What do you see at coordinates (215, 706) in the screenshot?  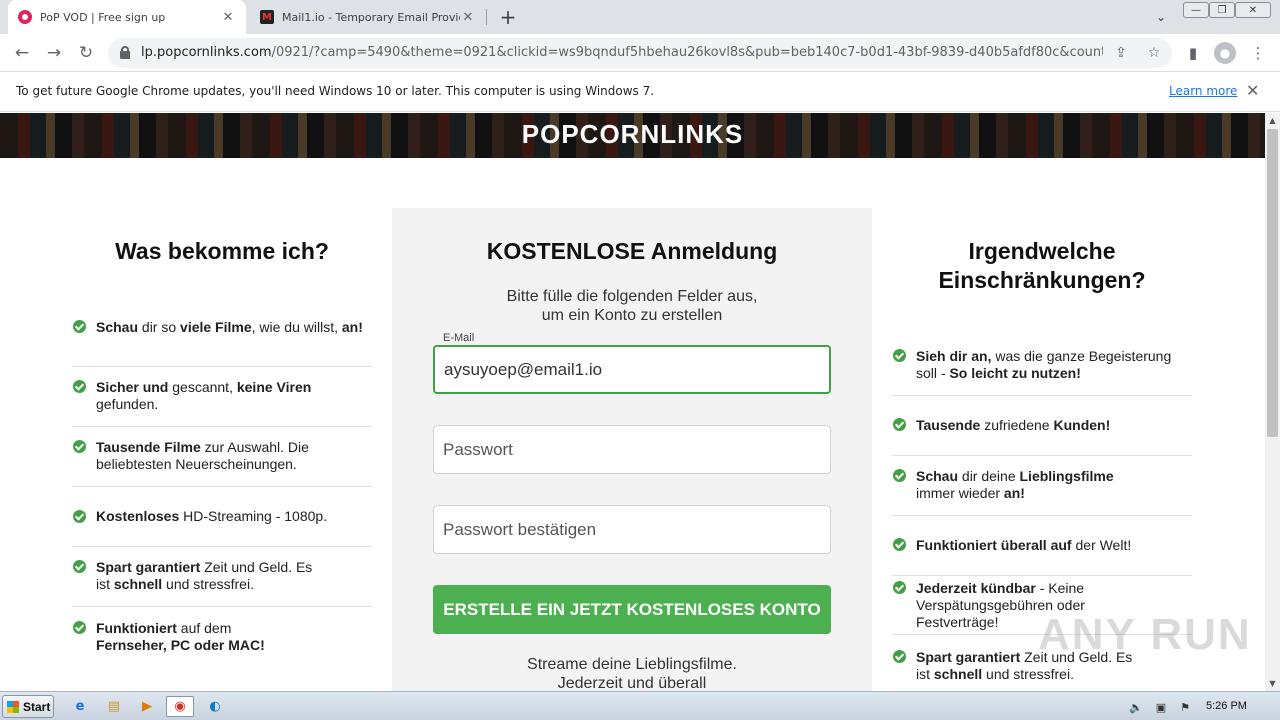 I see `edge-icon: ◐` at bounding box center [215, 706].